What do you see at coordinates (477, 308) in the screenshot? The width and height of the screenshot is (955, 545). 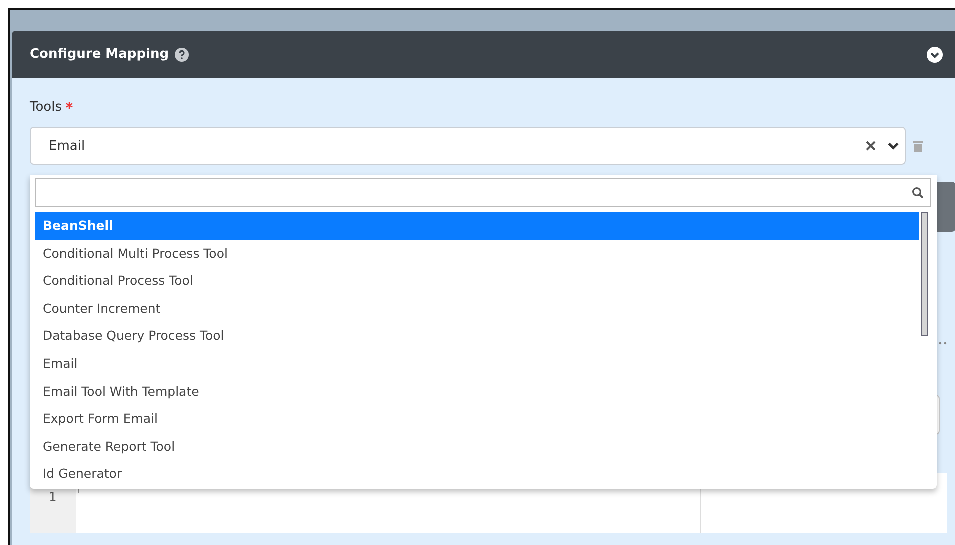 I see `dropdown-option: Counter Increment` at bounding box center [477, 308].